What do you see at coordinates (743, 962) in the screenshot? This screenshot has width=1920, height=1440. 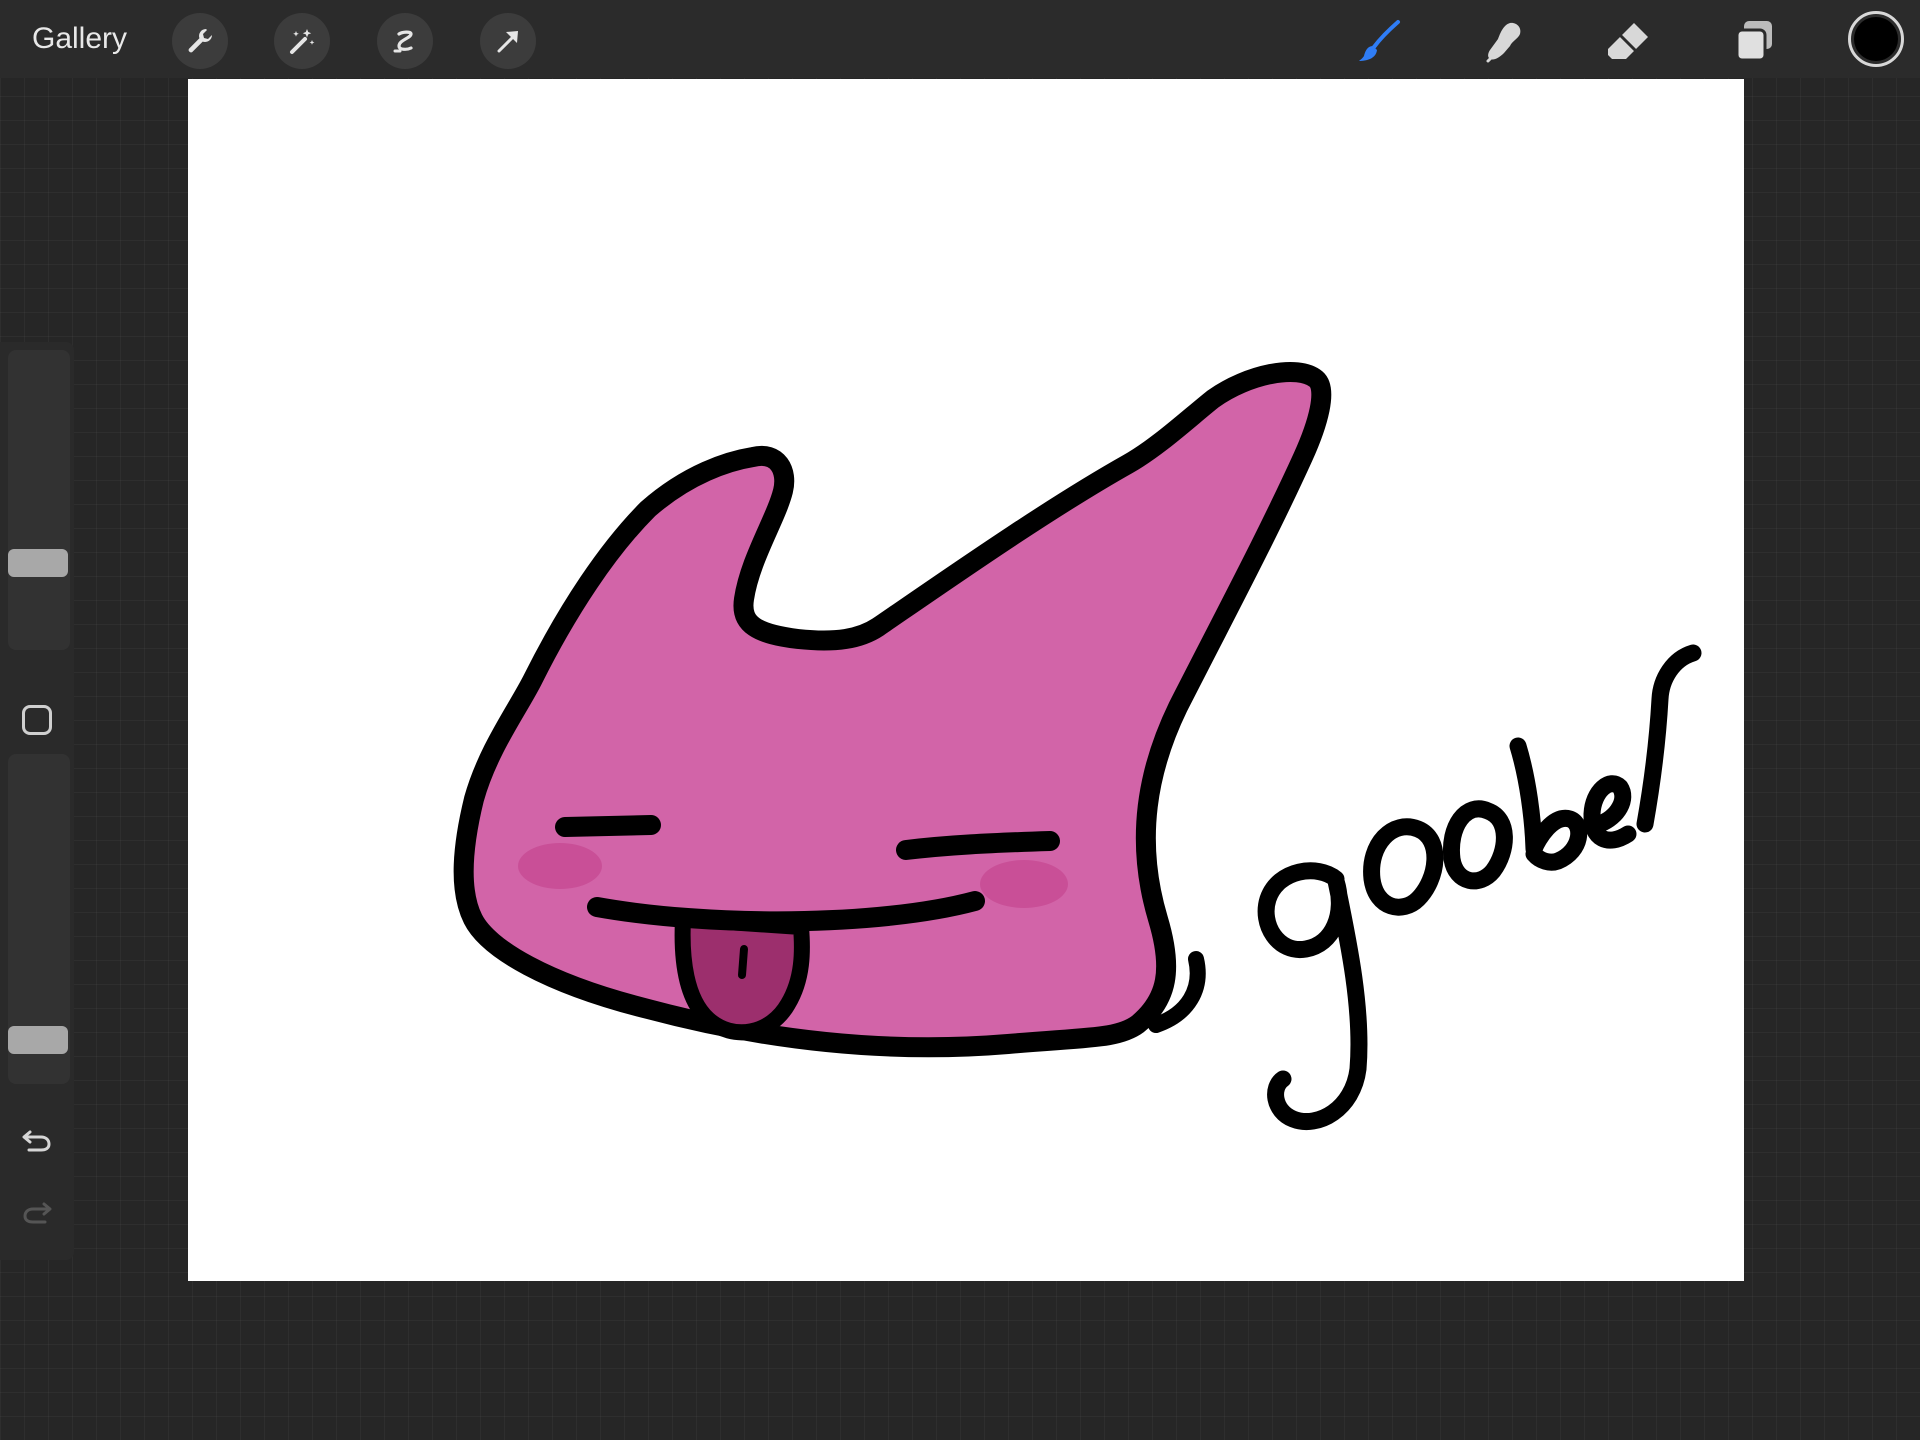 I see `tongue-line` at bounding box center [743, 962].